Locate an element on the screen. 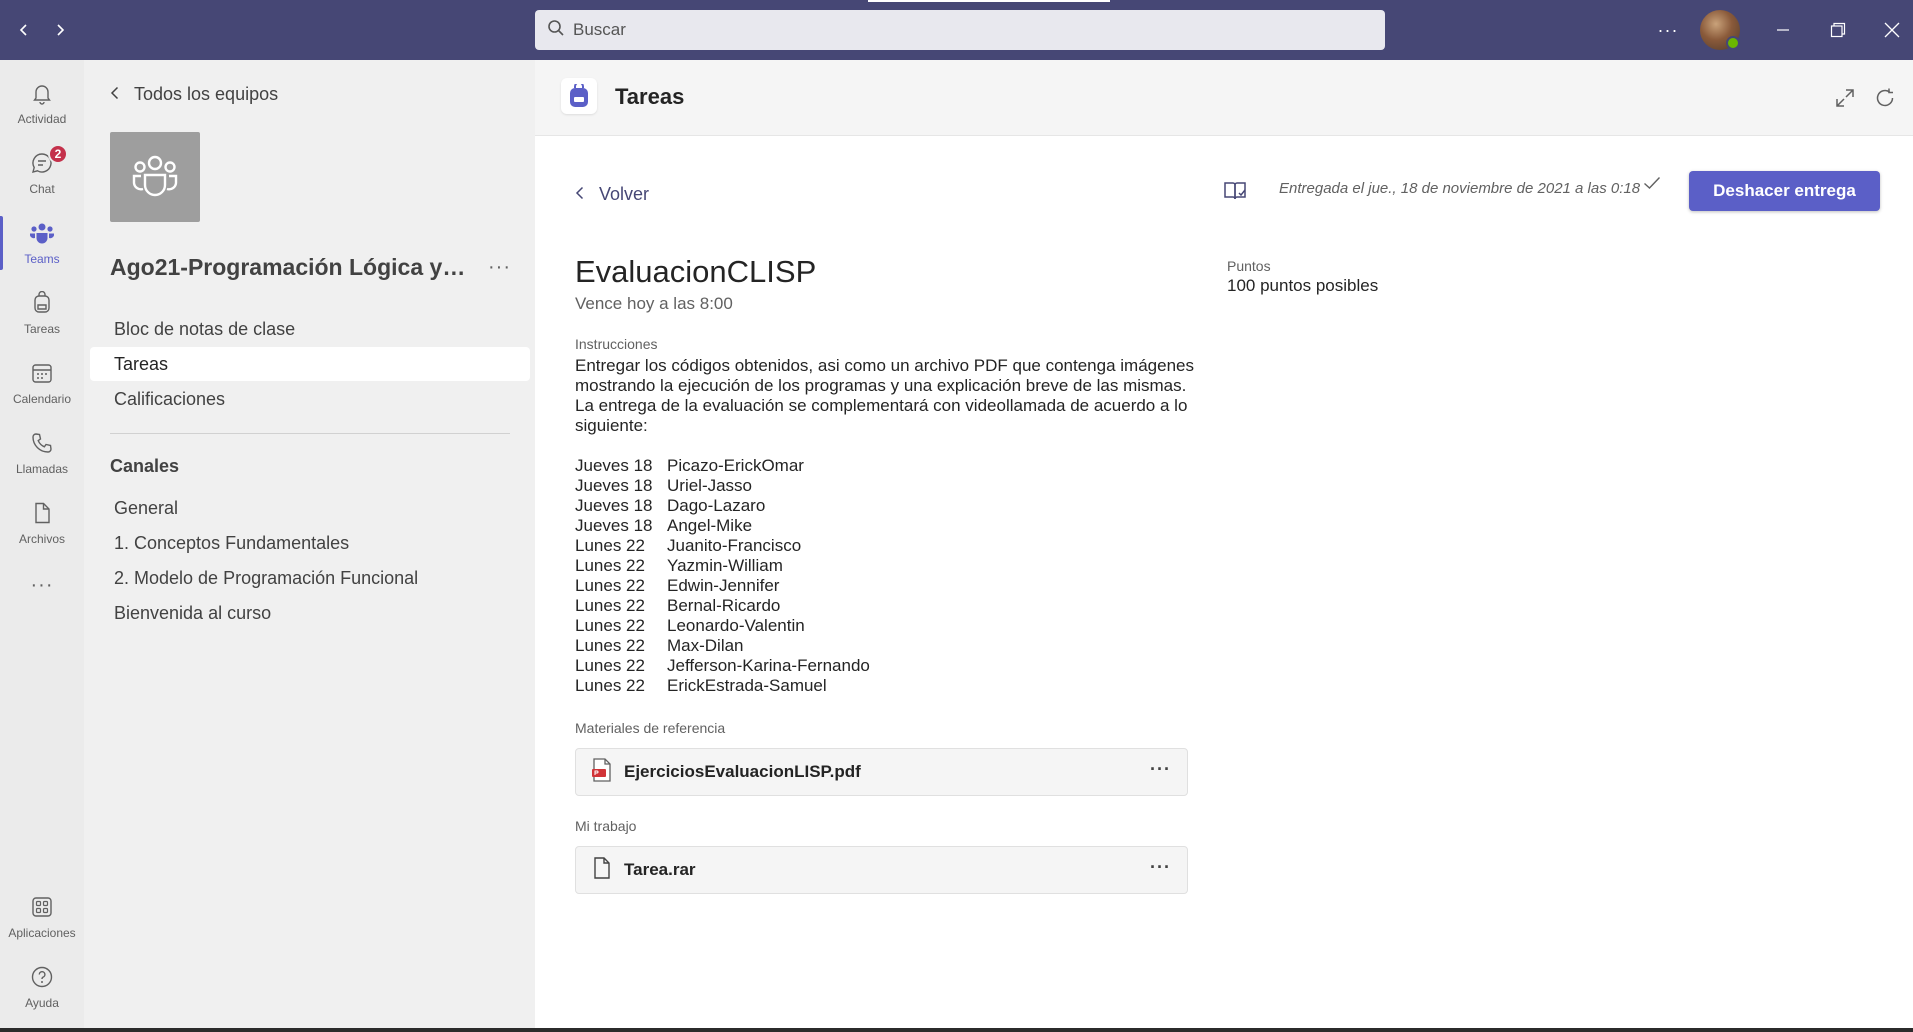  rail-item-ayuda: Ayuda is located at coordinates (42, 987).